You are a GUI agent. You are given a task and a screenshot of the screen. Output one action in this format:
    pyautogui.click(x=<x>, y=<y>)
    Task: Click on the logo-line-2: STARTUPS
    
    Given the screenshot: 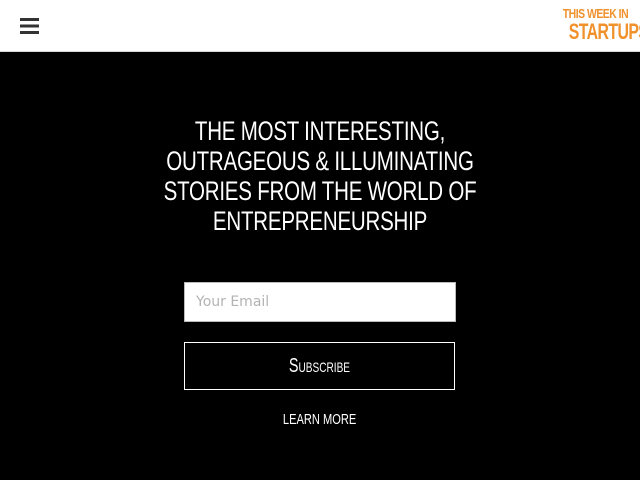 What is the action you would take?
    pyautogui.click(x=604, y=31)
    